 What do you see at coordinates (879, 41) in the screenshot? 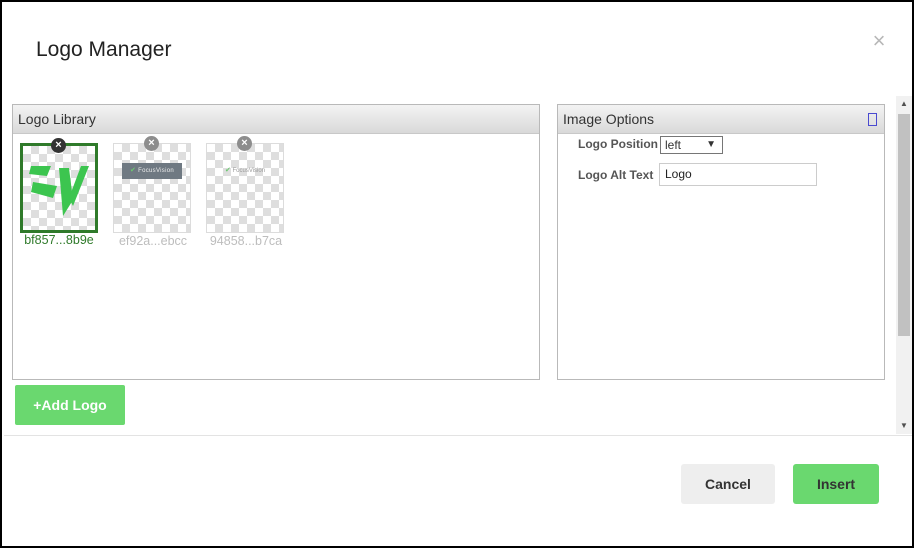
I see `close-icon: ×` at bounding box center [879, 41].